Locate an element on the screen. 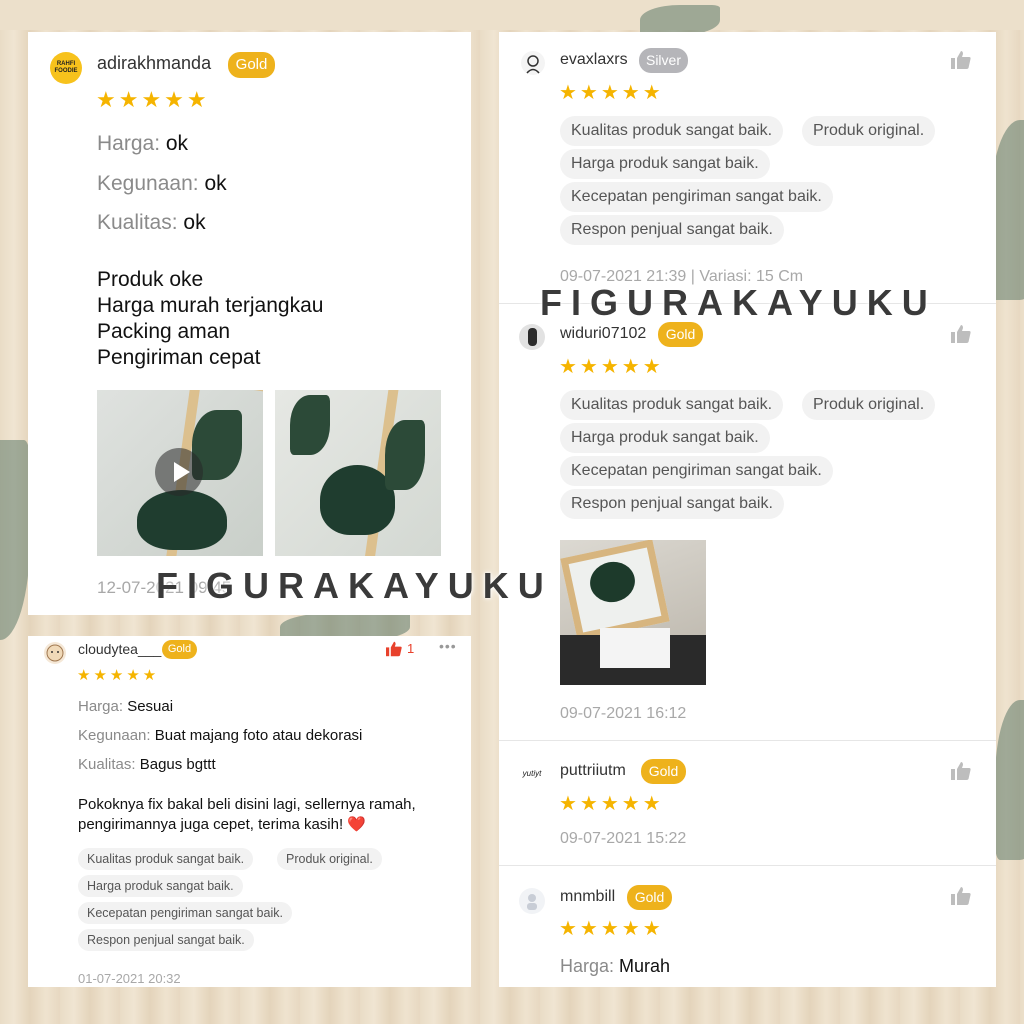 Image resolution: width=1024 pixels, height=1024 pixels. harga-line: Harga: Murah is located at coordinates (615, 966).